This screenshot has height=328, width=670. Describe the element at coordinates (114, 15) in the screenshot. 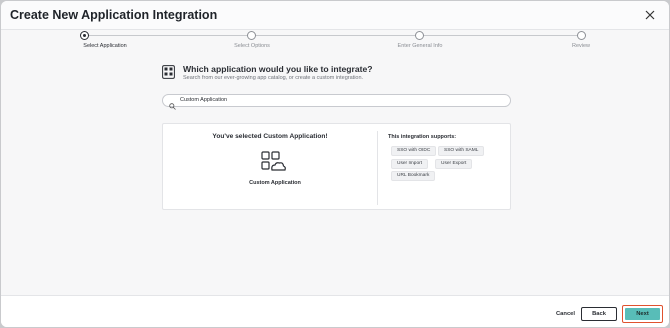

I see `modal-title: Create New Application Integration` at that location.